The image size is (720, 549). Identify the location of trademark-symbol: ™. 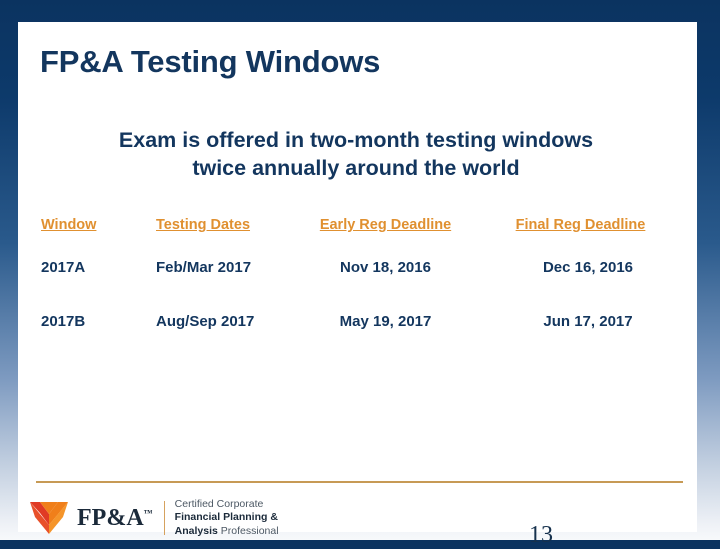
(148, 512).